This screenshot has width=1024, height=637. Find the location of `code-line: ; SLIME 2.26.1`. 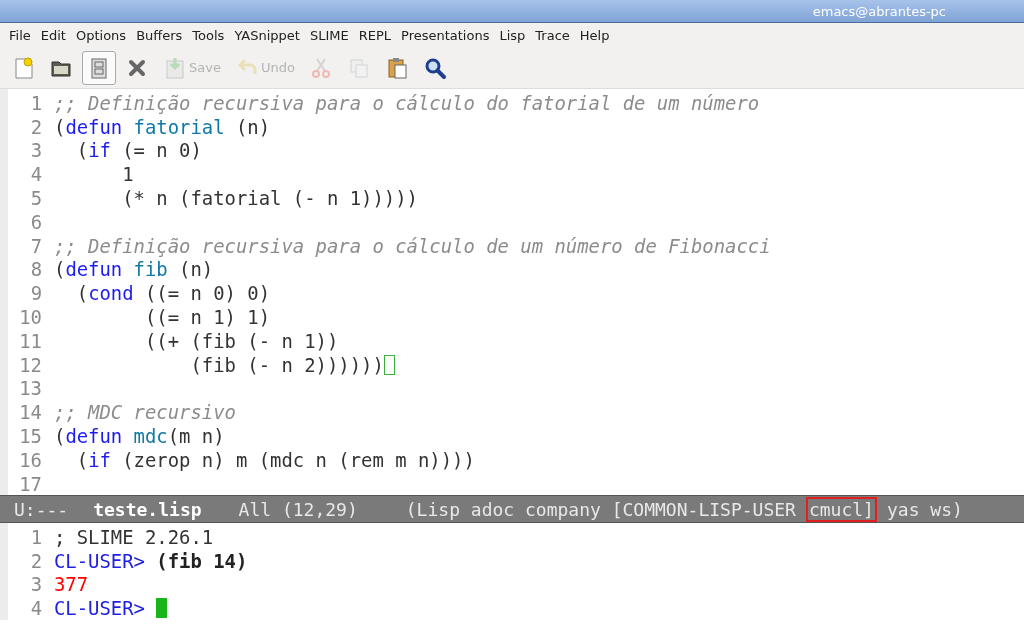

code-line: ; SLIME 2.26.1 is located at coordinates (134, 536).